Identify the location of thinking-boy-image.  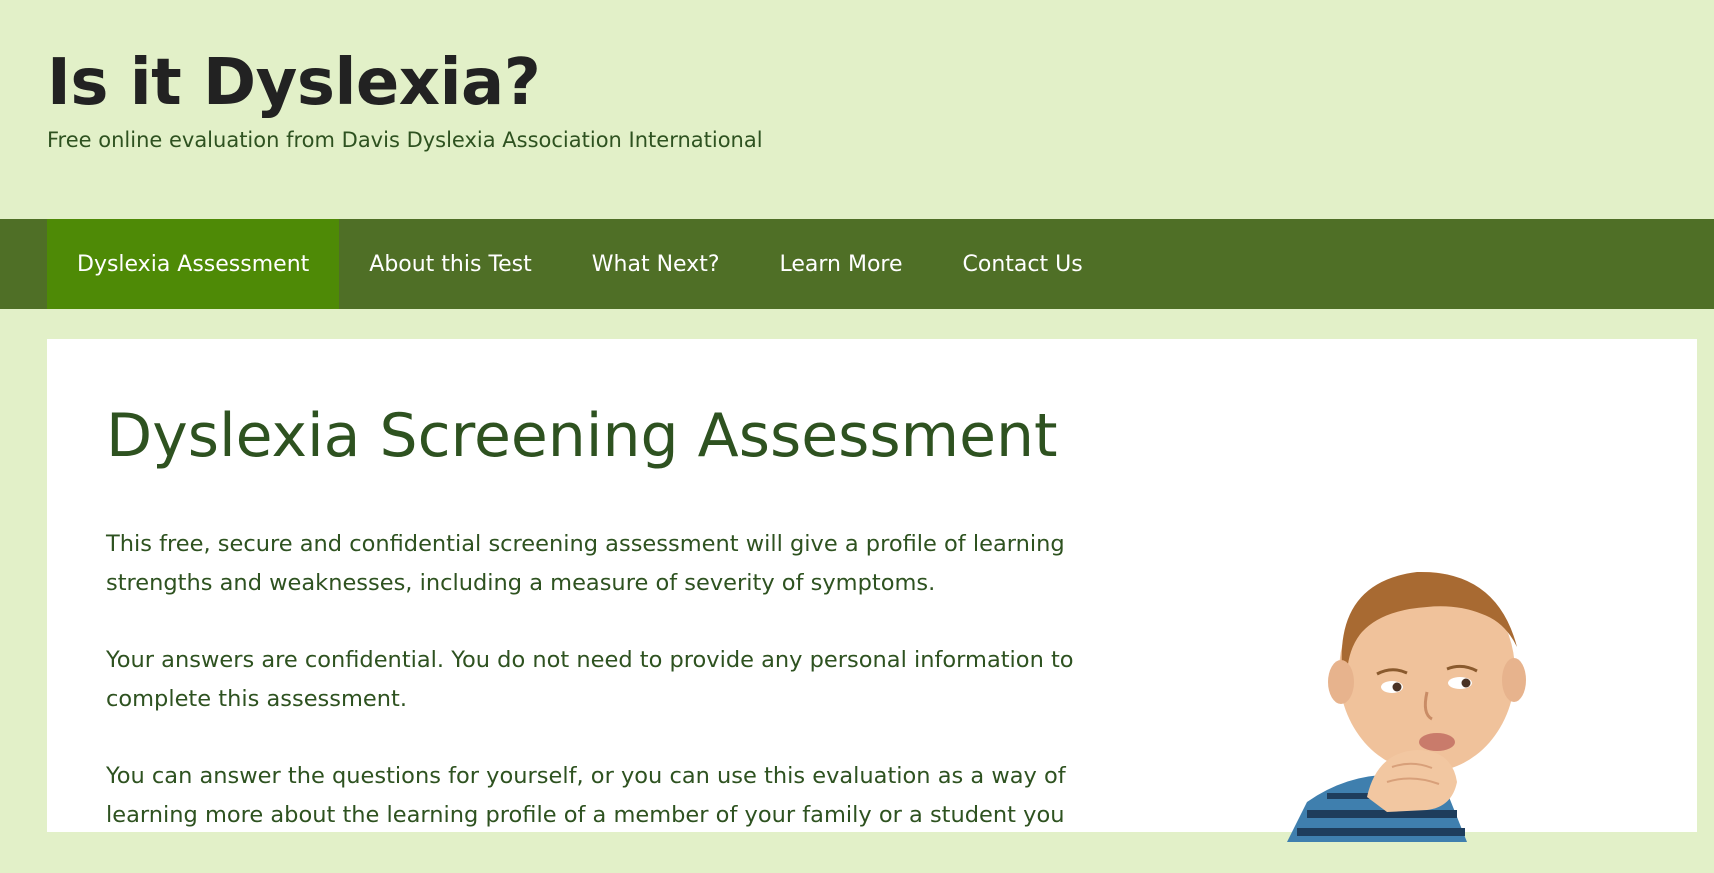
(1406, 706).